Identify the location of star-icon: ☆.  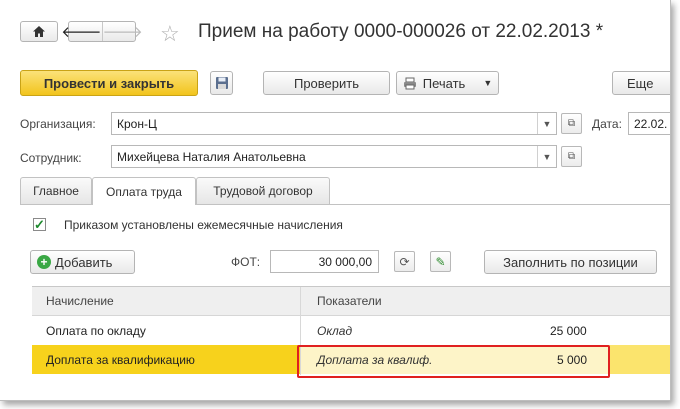
(170, 34).